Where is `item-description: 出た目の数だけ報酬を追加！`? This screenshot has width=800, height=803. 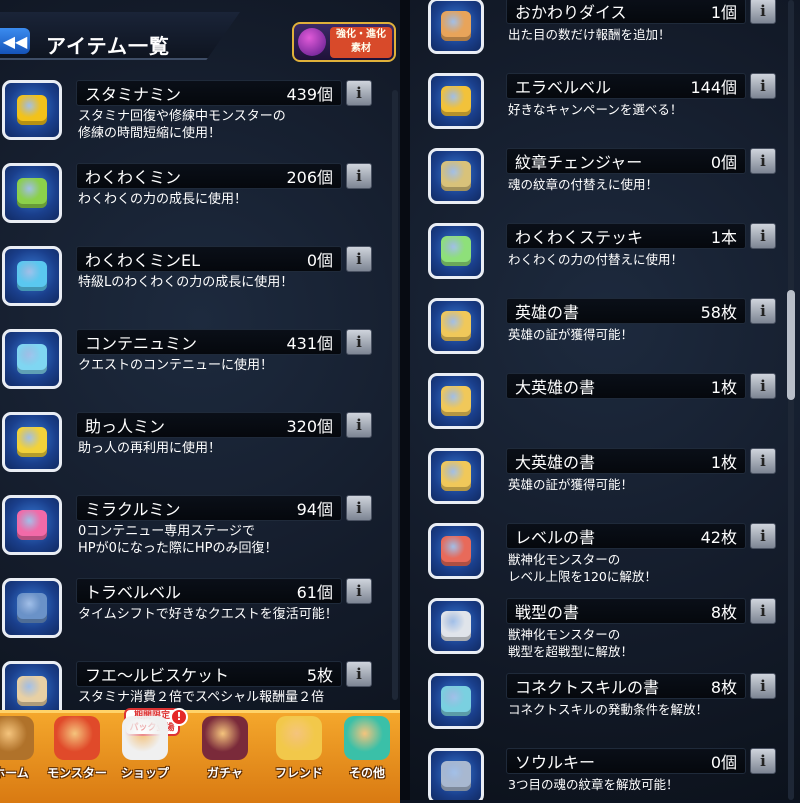
item-description: 出た目の数だけ報酬を追加！ is located at coordinates (589, 34).